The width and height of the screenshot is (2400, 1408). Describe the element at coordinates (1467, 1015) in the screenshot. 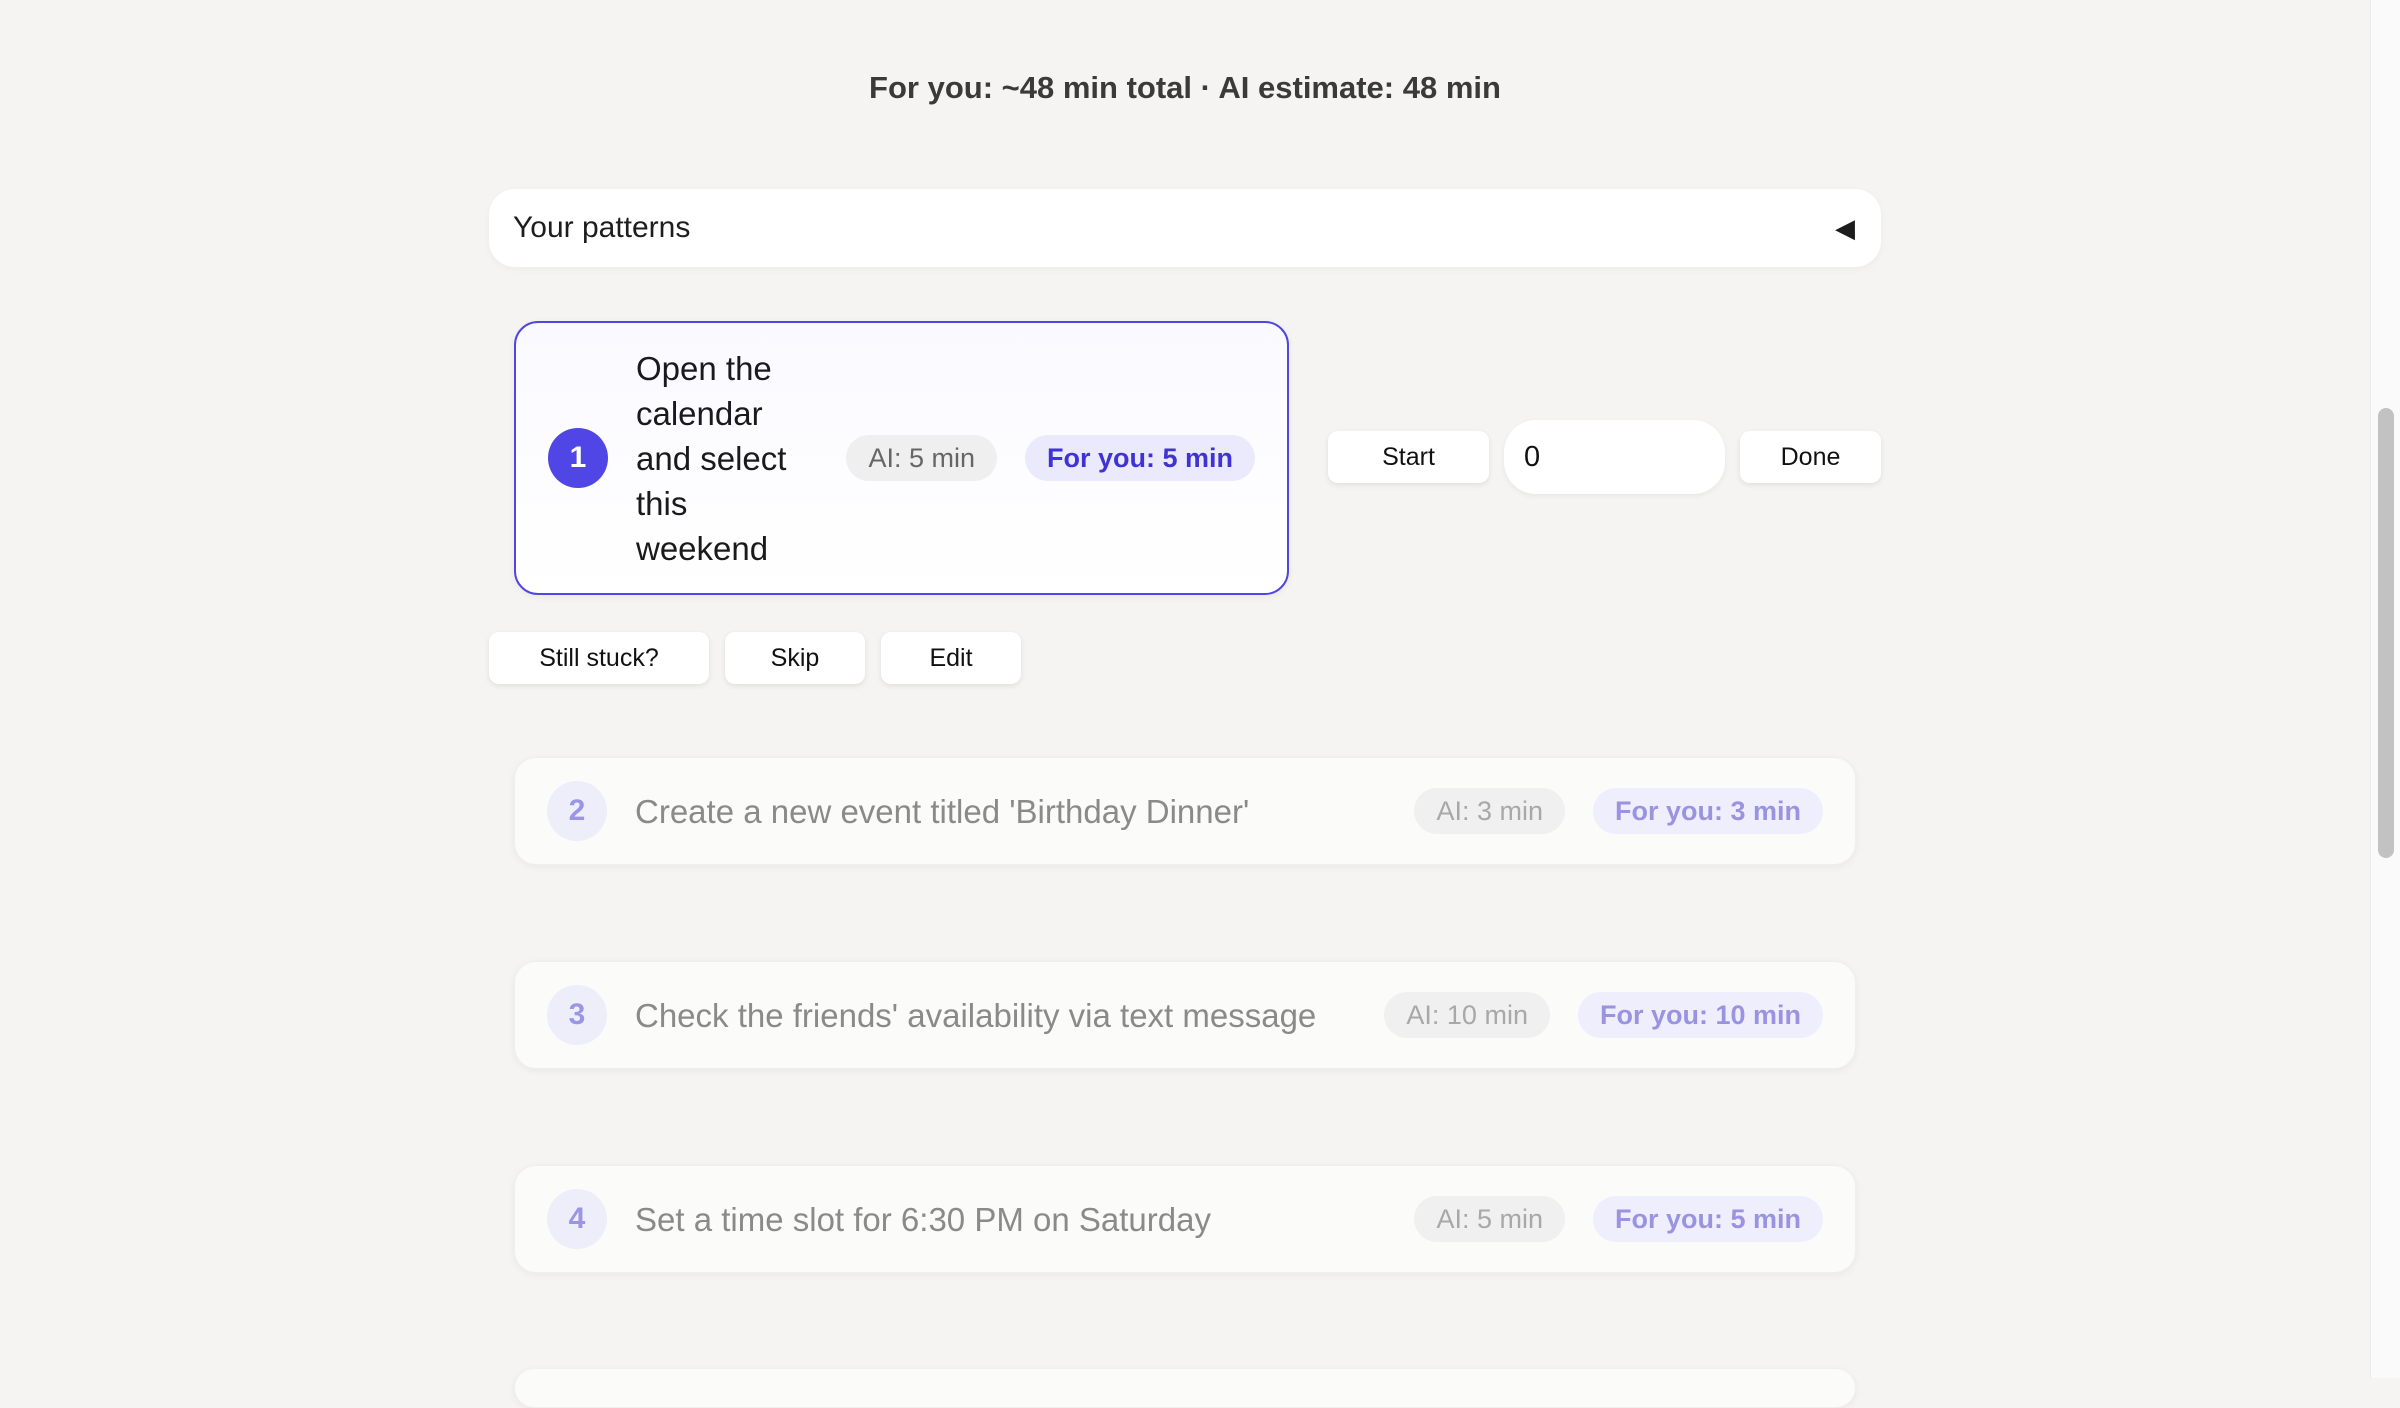

I see `ai-estimate-chip: AI: 10 min` at that location.